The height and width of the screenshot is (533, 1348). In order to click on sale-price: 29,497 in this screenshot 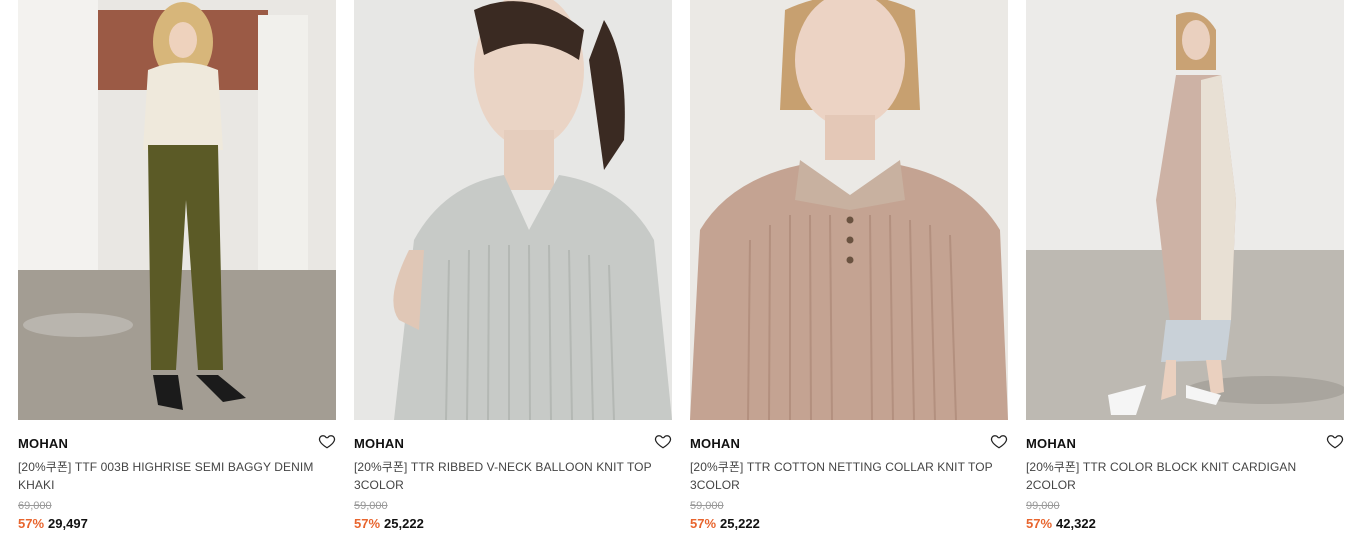, I will do `click(68, 523)`.